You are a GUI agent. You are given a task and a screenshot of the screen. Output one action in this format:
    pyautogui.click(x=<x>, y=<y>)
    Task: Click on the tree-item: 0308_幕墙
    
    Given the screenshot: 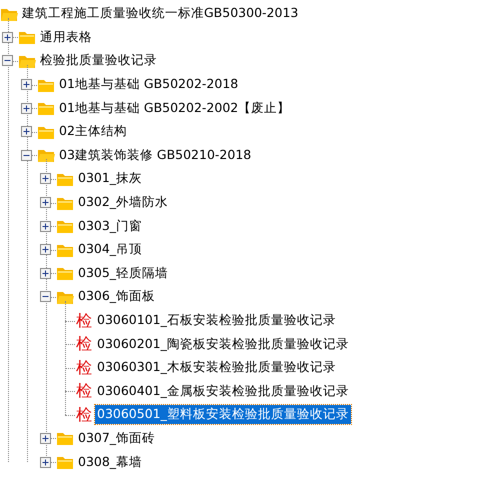 What is the action you would take?
    pyautogui.click(x=110, y=462)
    